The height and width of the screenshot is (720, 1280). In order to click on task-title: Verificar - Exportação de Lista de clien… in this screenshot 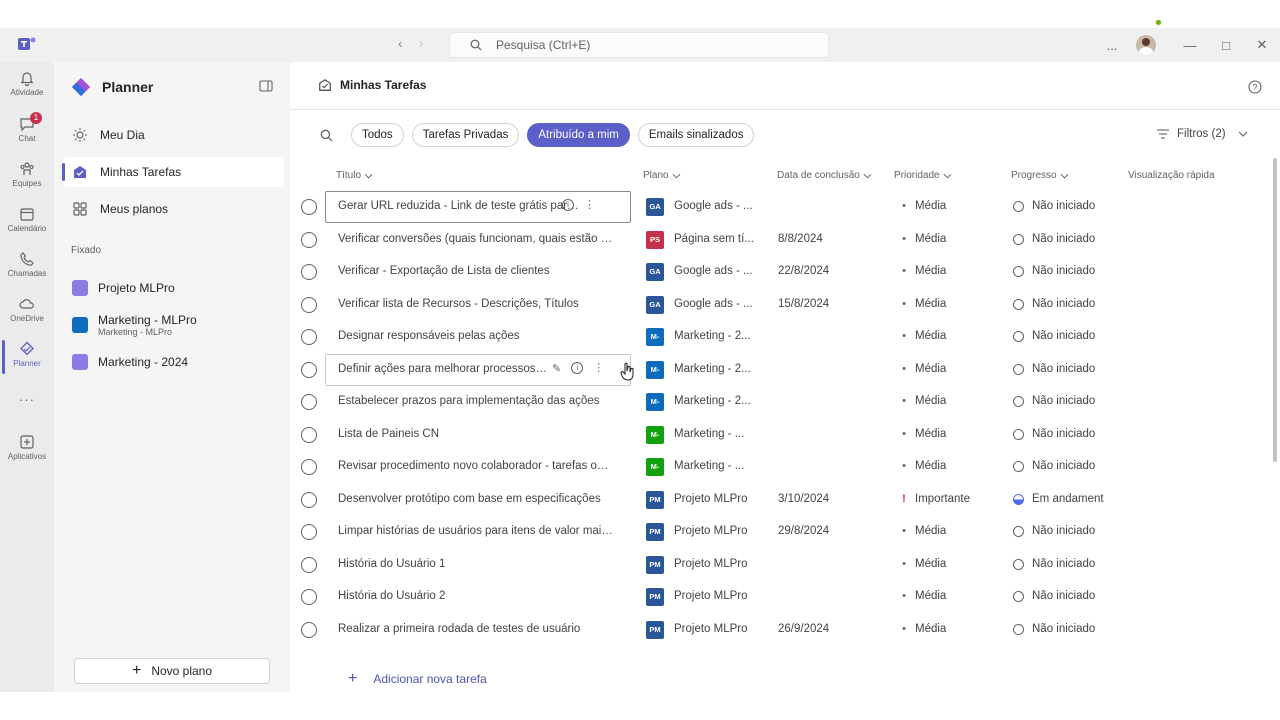, I will do `click(476, 271)`.